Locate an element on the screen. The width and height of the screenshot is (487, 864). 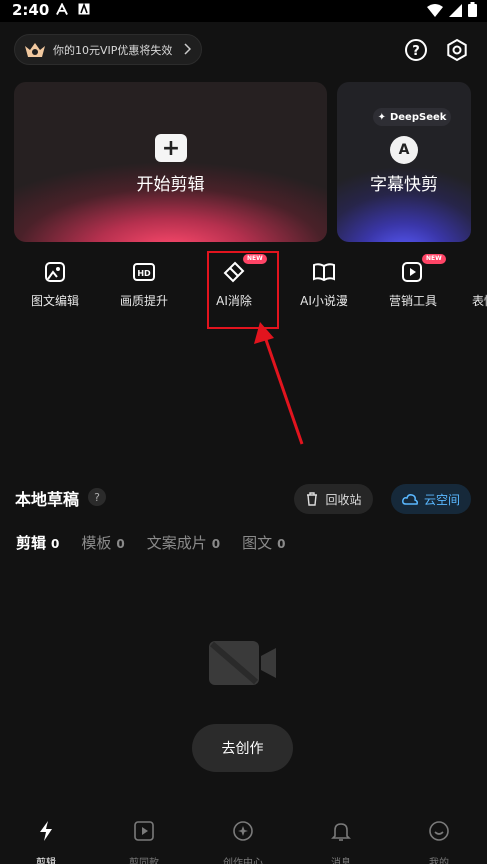
local-drafts-title: 本地草稿 is located at coordinates (47, 499).